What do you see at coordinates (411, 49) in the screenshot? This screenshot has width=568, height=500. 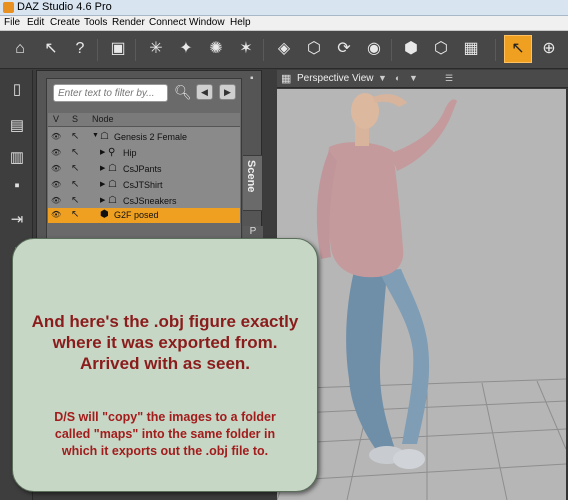 I see `cube-select-icon: ⬢` at bounding box center [411, 49].